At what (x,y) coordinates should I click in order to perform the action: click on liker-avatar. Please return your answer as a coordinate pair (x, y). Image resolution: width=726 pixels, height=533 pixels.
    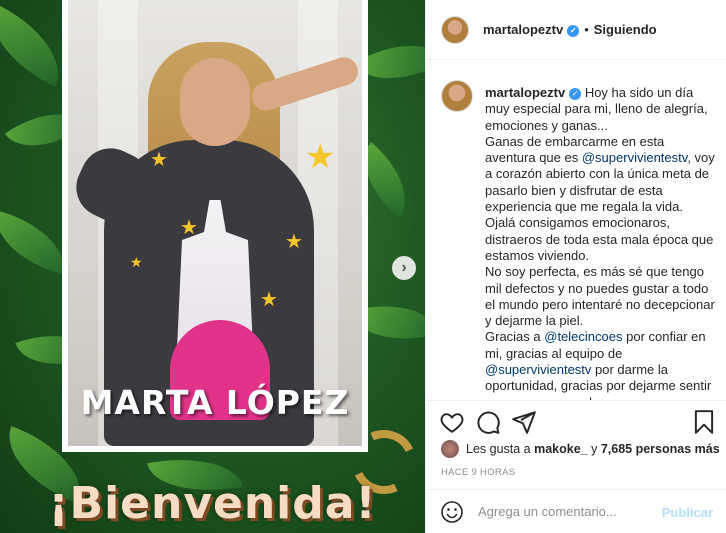
    Looking at the image, I should click on (450, 449).